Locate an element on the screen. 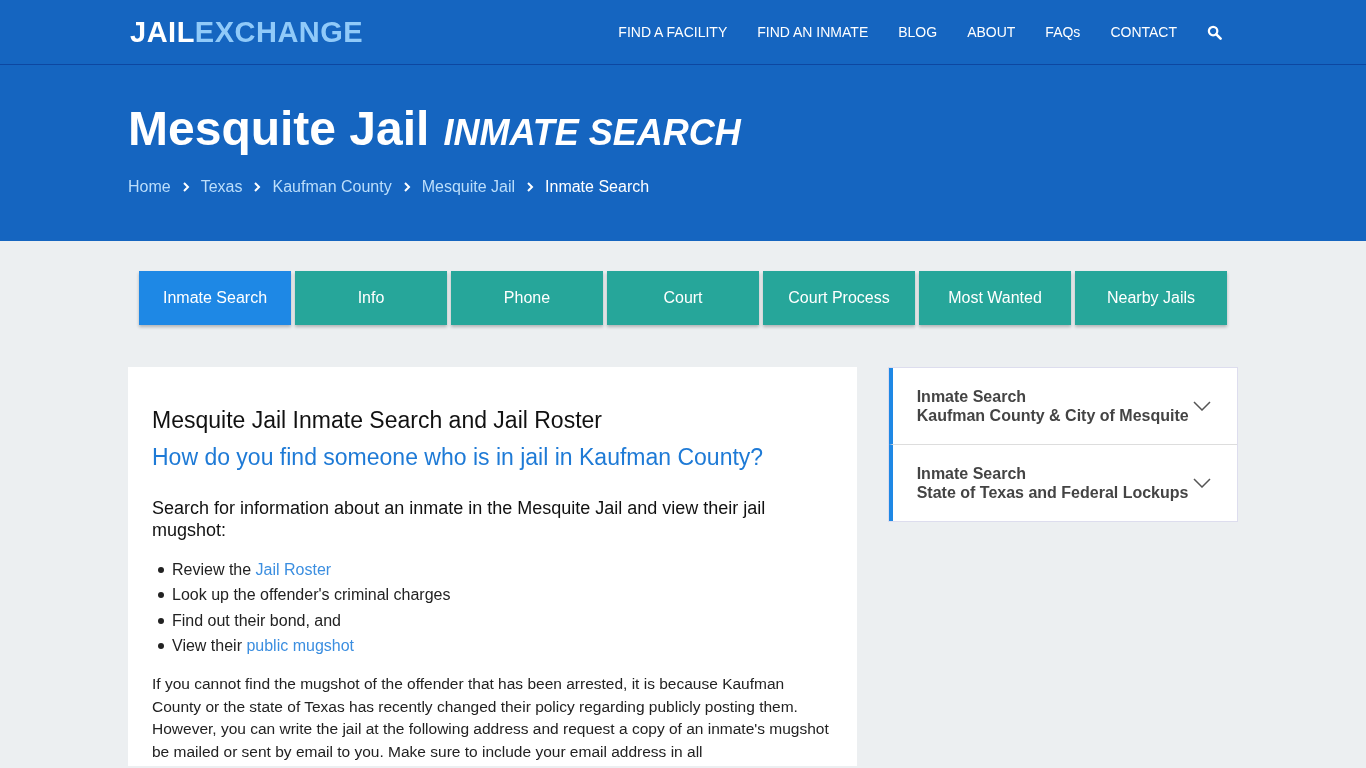 Image resolution: width=1366 pixels, height=768 pixels. nav-link: FIND A FACILITY is located at coordinates (673, 32).